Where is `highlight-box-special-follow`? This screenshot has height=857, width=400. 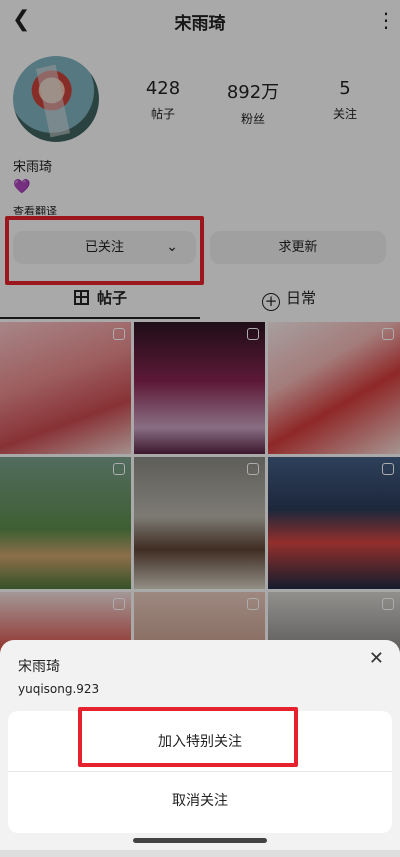 highlight-box-special-follow is located at coordinates (188, 737).